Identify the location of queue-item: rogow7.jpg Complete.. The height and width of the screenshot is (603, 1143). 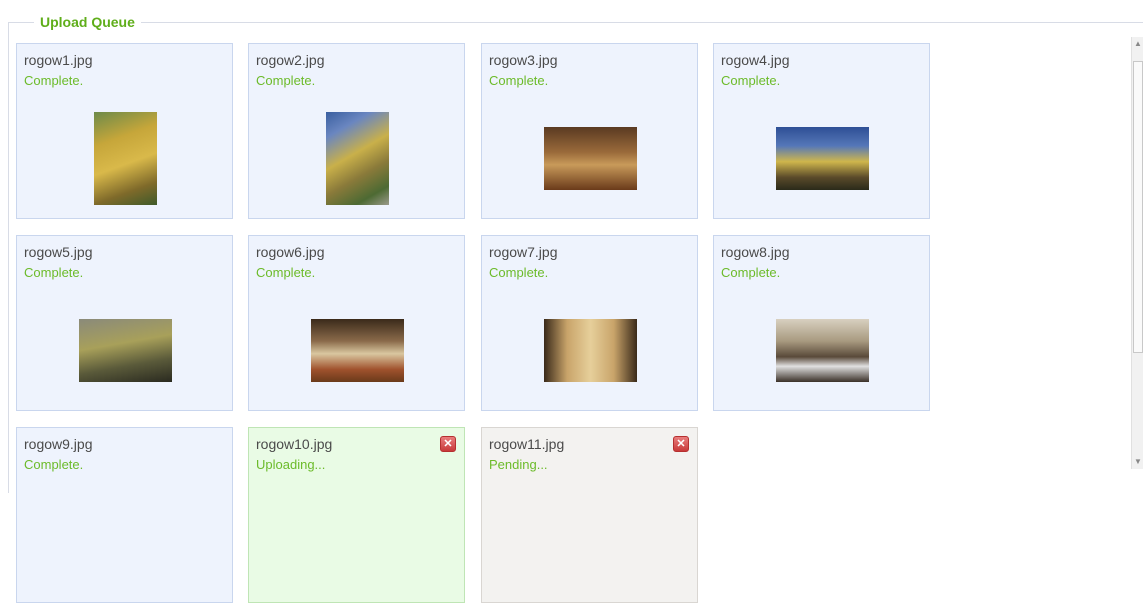
(589, 323).